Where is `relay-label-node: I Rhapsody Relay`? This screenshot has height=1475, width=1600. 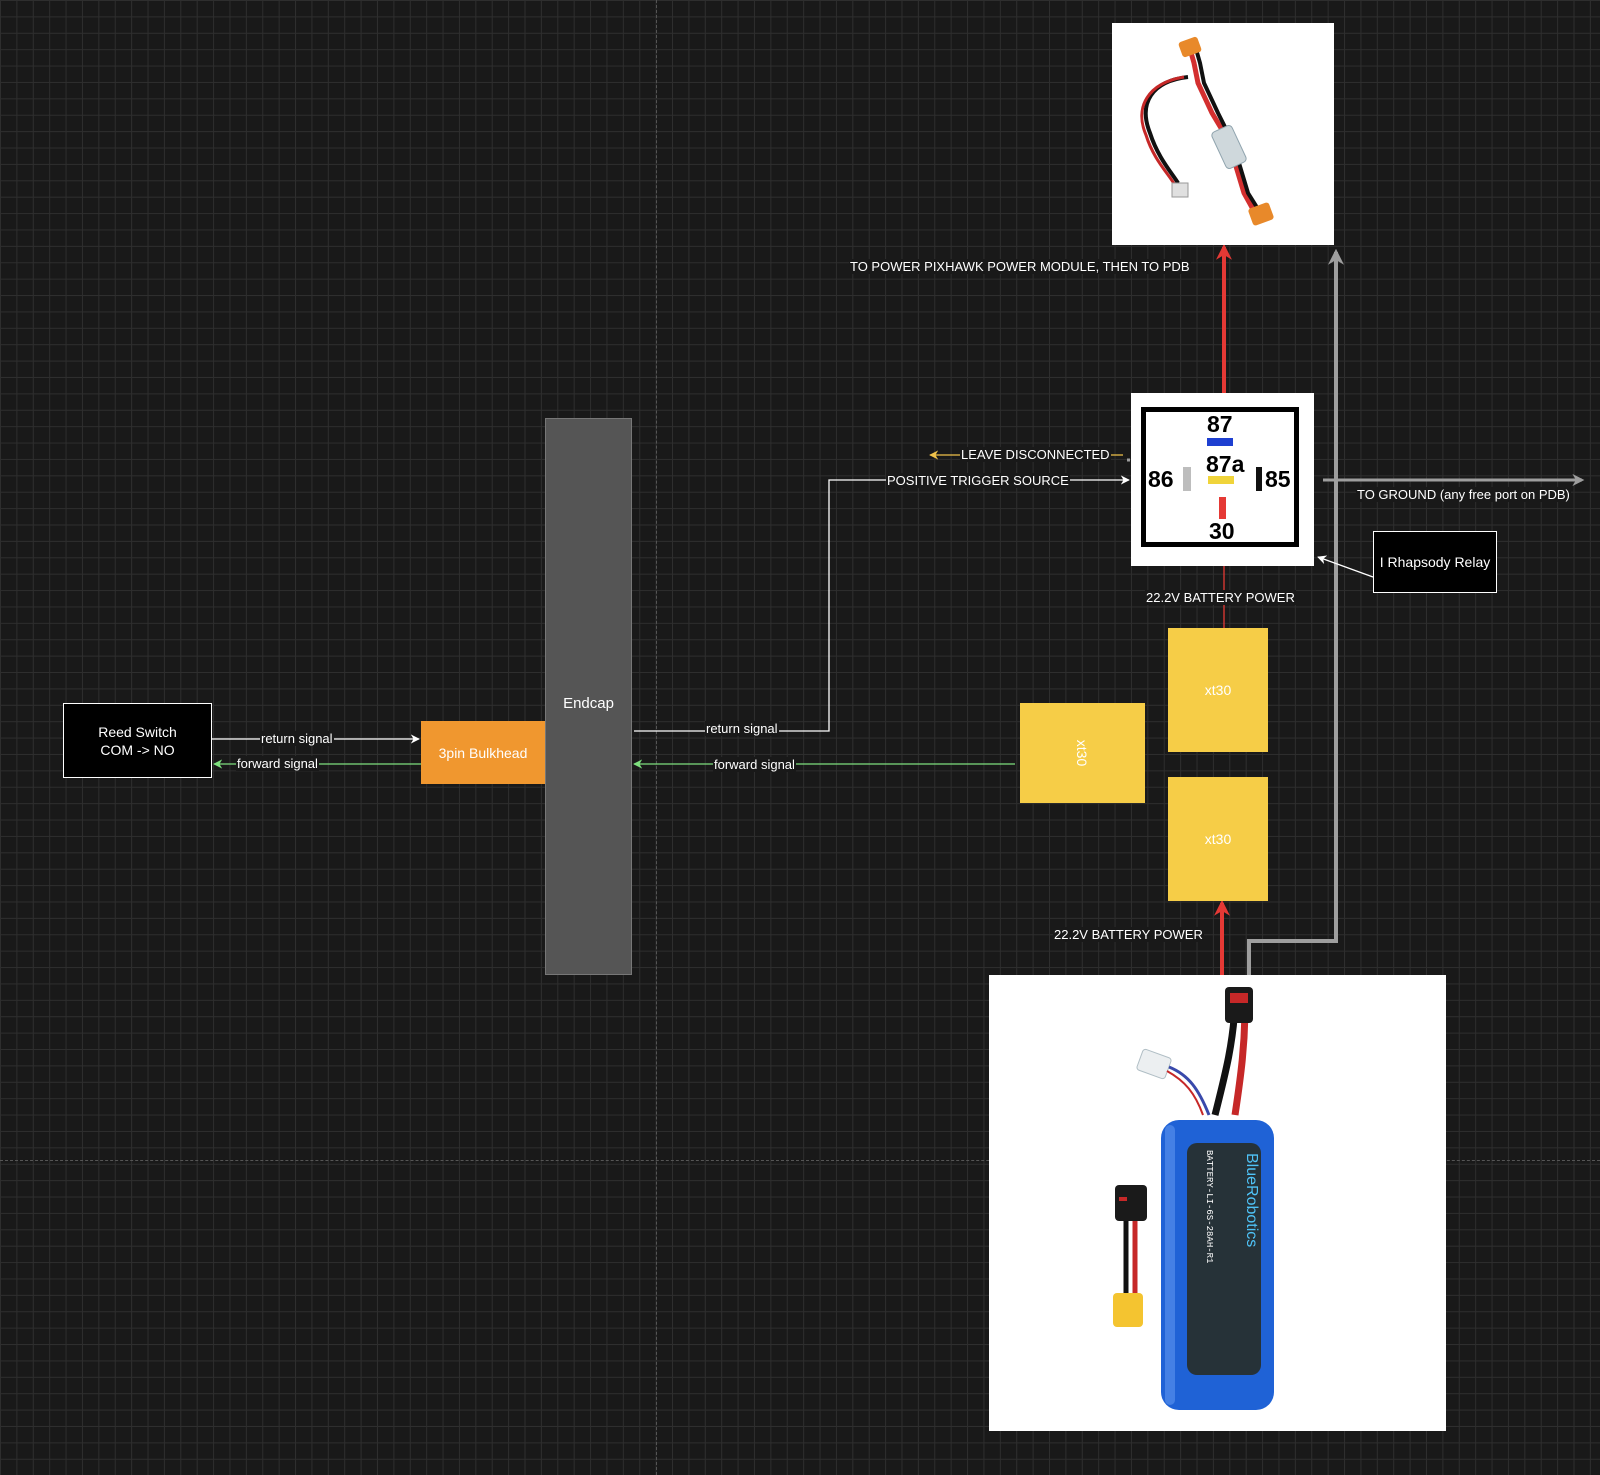
relay-label-node: I Rhapsody Relay is located at coordinates (1435, 562).